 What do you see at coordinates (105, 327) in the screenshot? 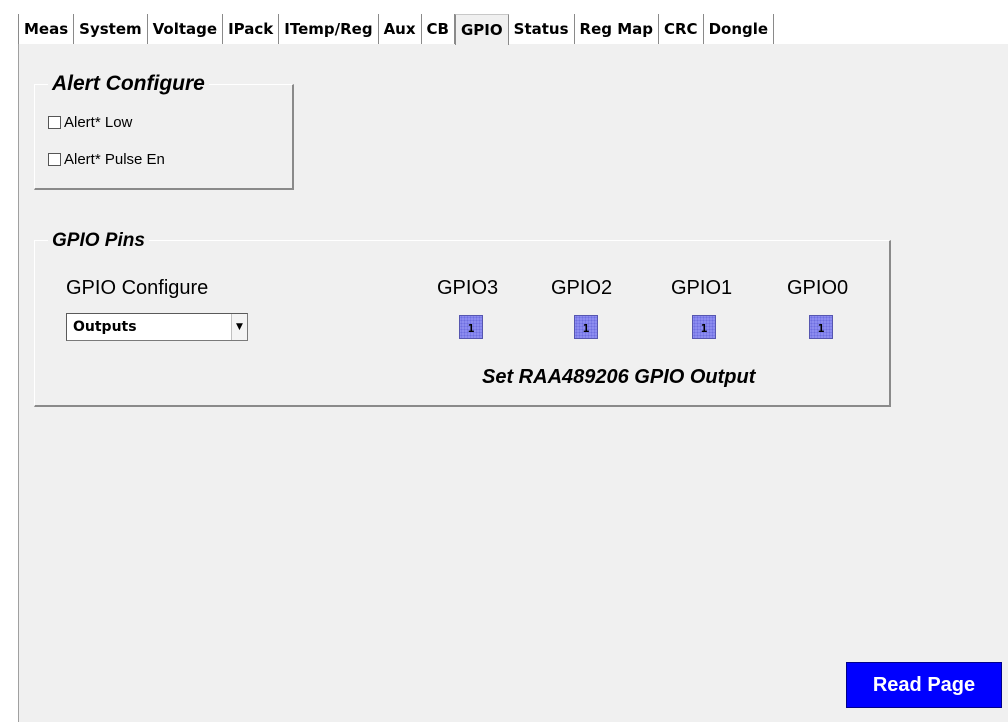
I see `gpio-configure-value: Outputs` at bounding box center [105, 327].